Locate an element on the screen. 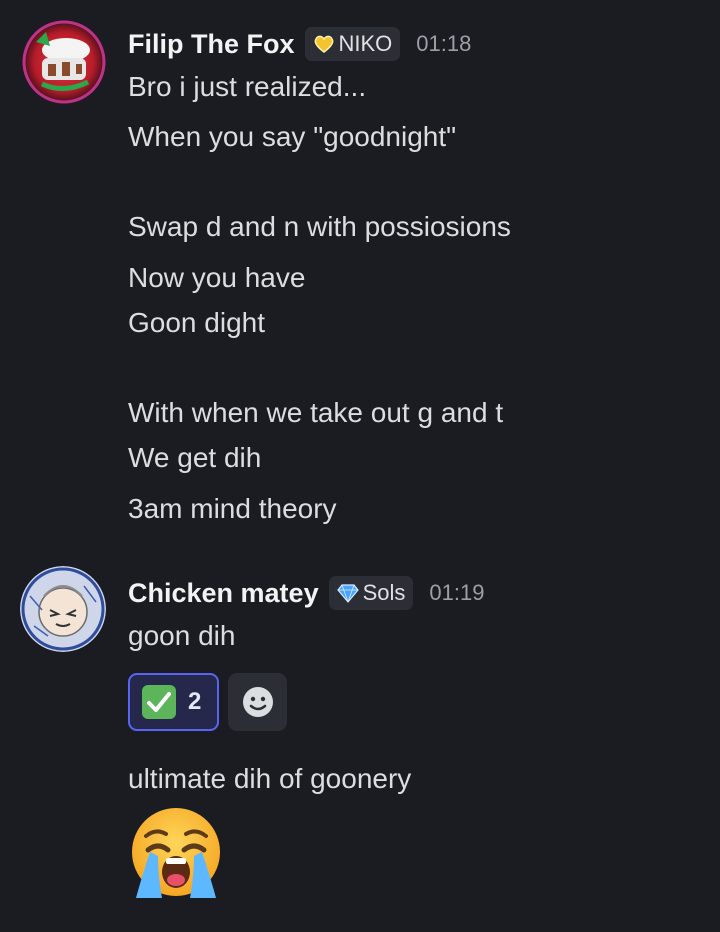 This screenshot has width=720, height=932. message-line: ultimate dih of goonery is located at coordinates (270, 778).